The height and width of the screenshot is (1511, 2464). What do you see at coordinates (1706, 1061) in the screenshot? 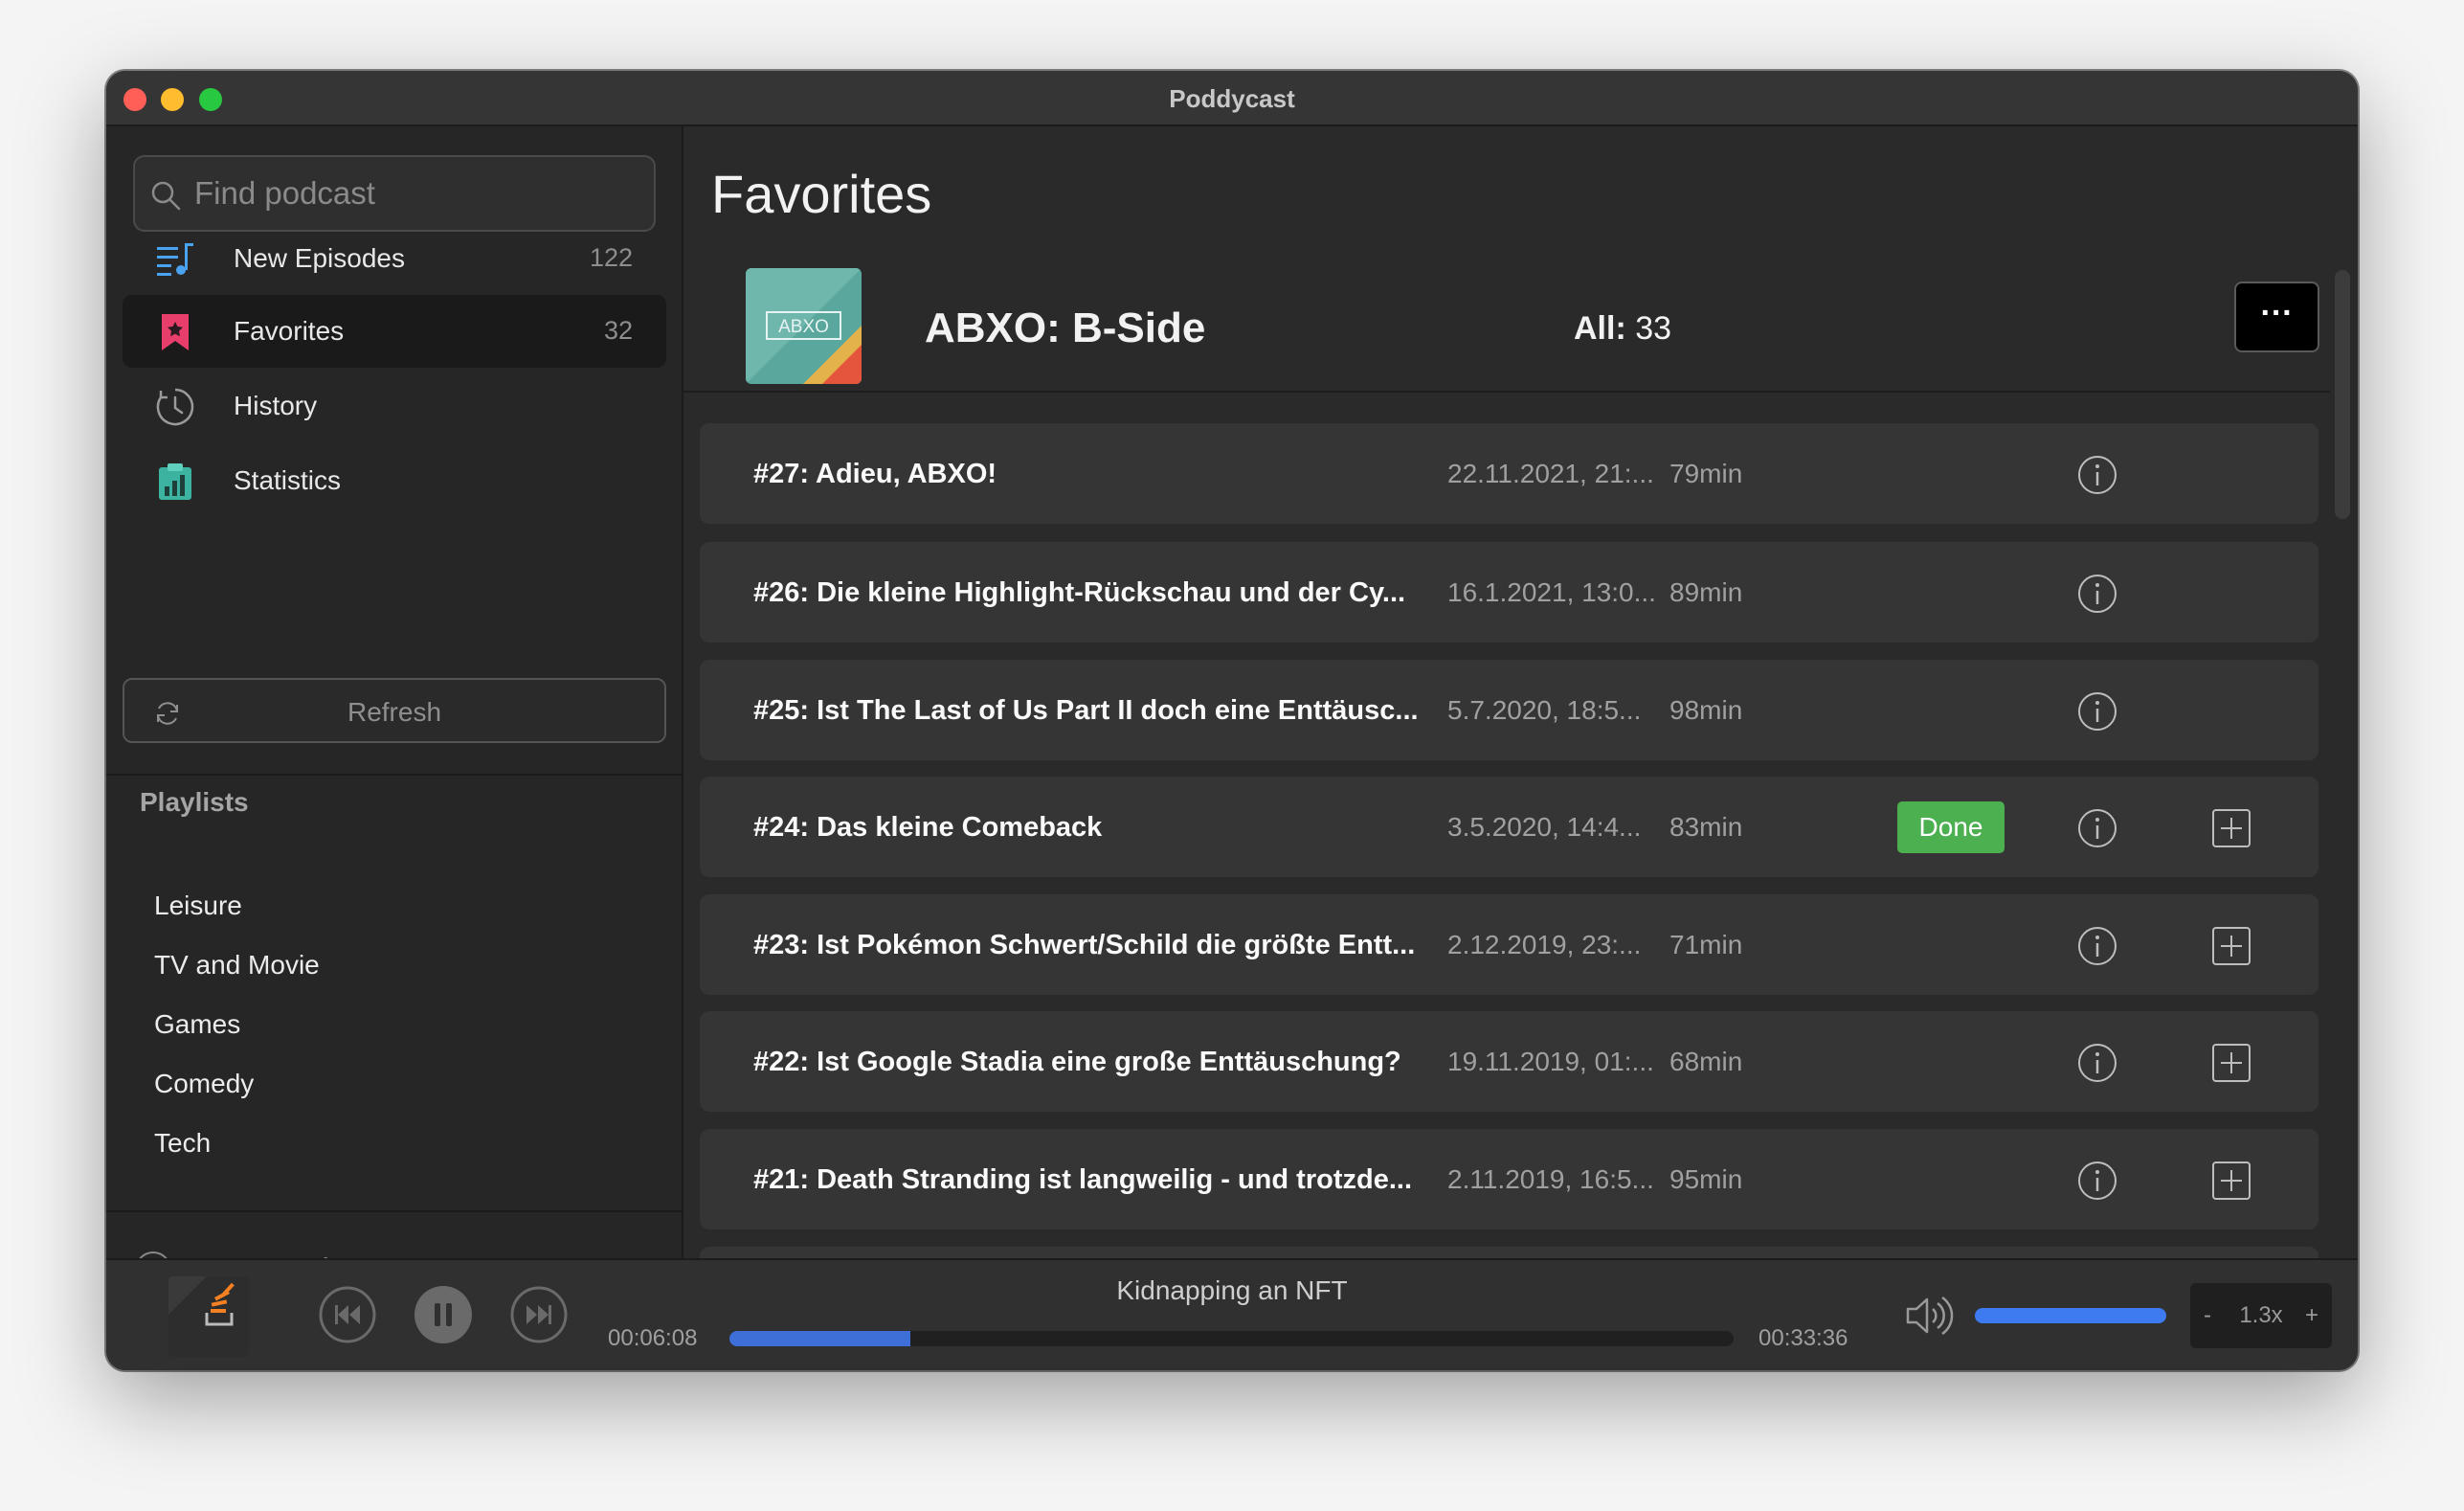
I see `episode-duration: 68min` at bounding box center [1706, 1061].